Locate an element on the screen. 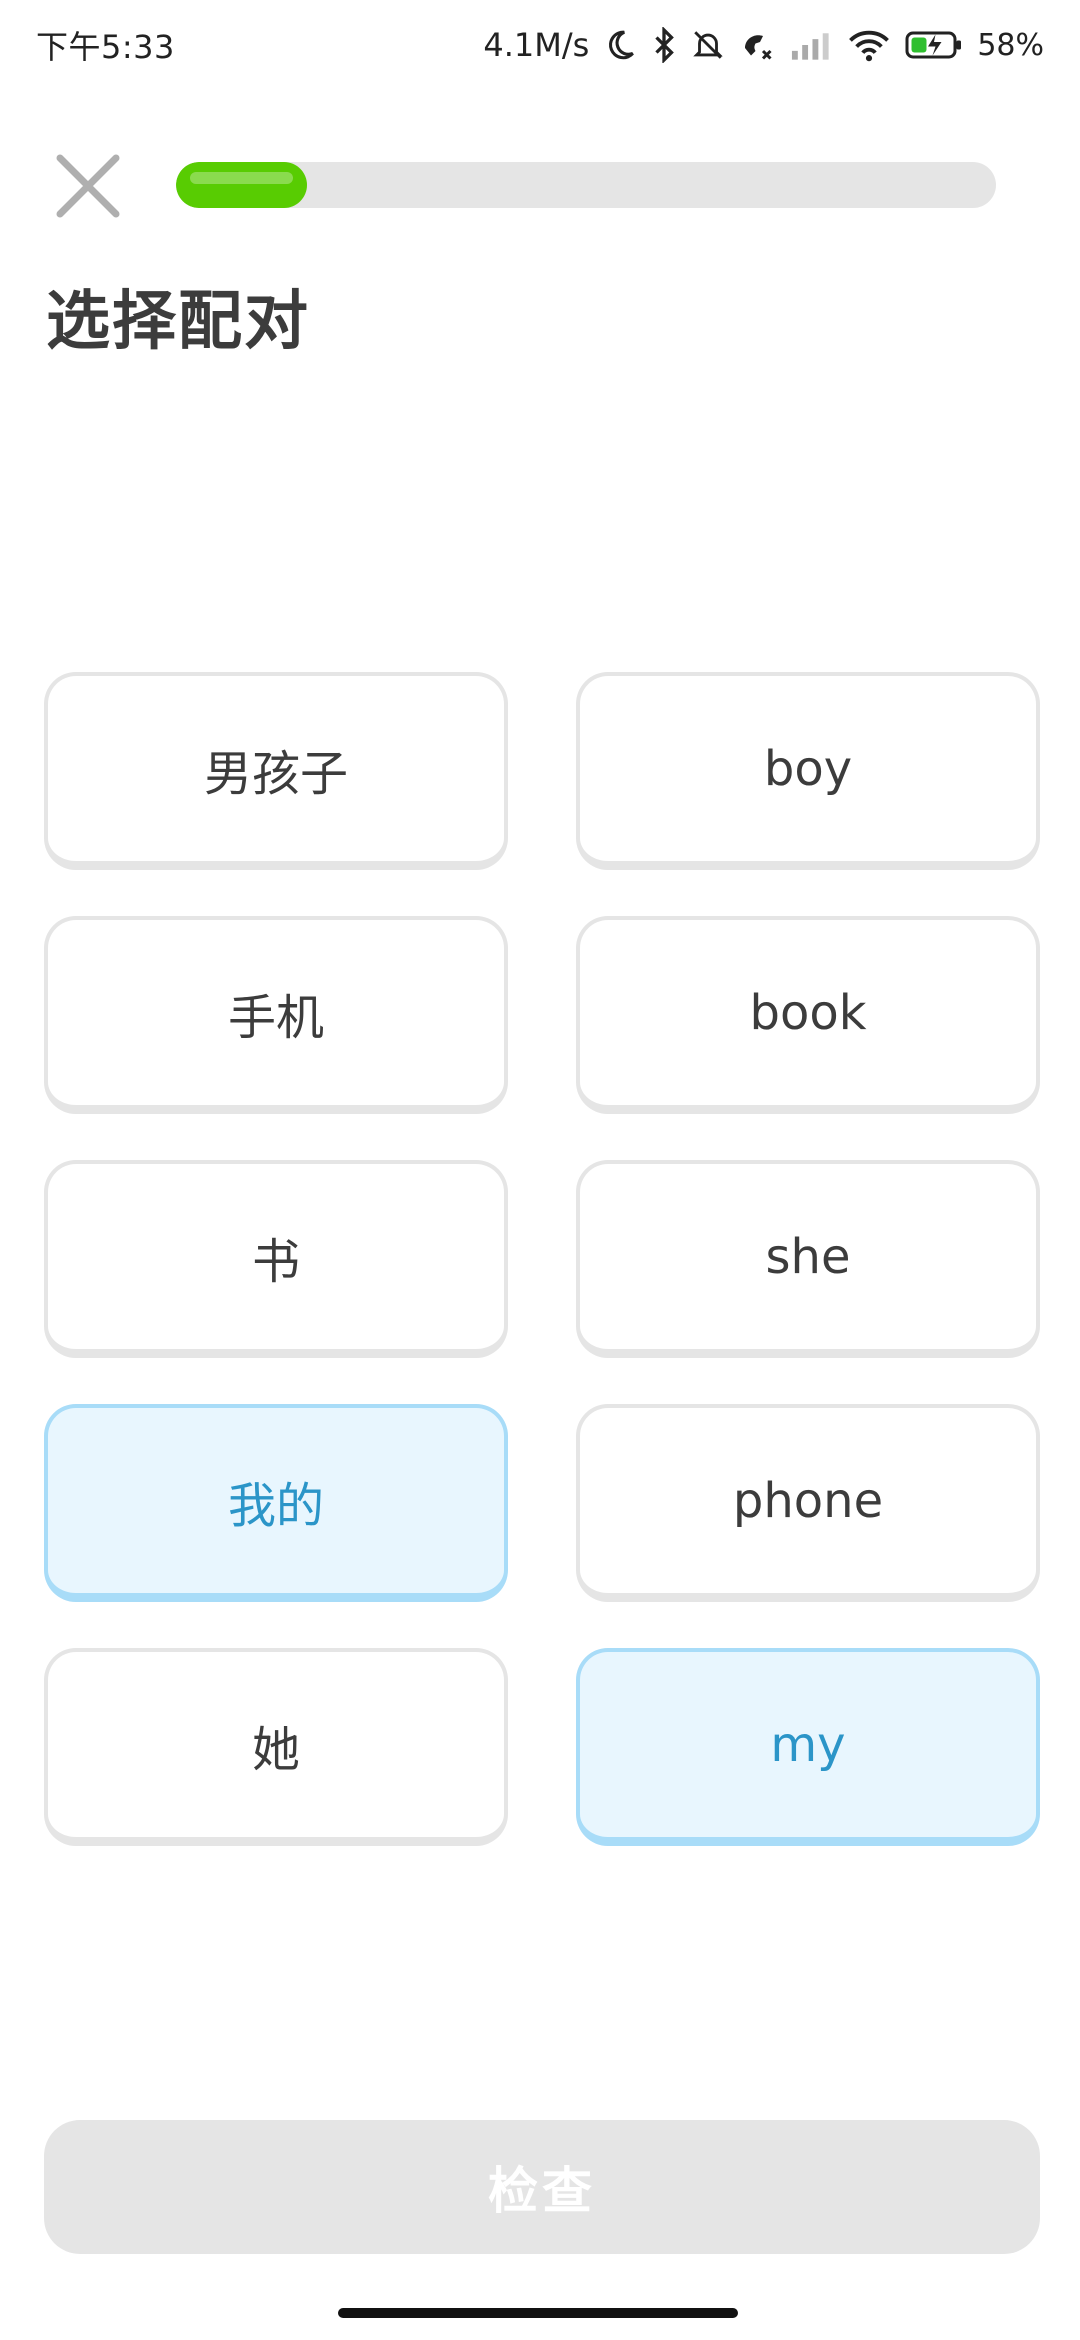 The width and height of the screenshot is (1080, 2340). wifi-icon is located at coordinates (869, 45).